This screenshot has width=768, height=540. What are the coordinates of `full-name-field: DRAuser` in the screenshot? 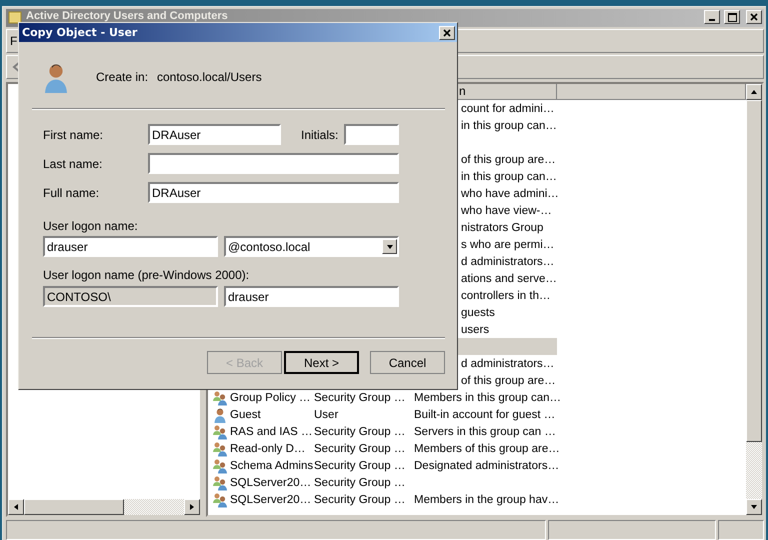 It's located at (273, 192).